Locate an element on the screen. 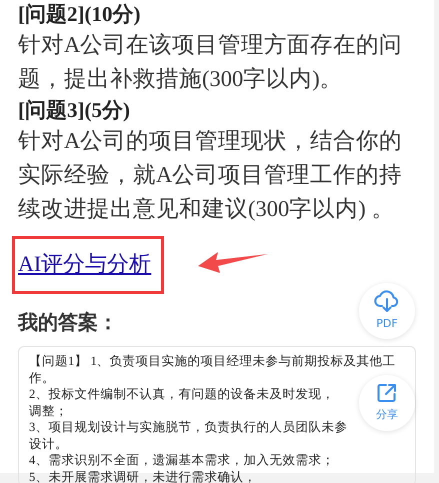 Image resolution: width=439 pixels, height=483 pixels. answer-line: 4、需求识别不全面，遗漏基本需求，加入无效需求； is located at coordinates (181, 460).